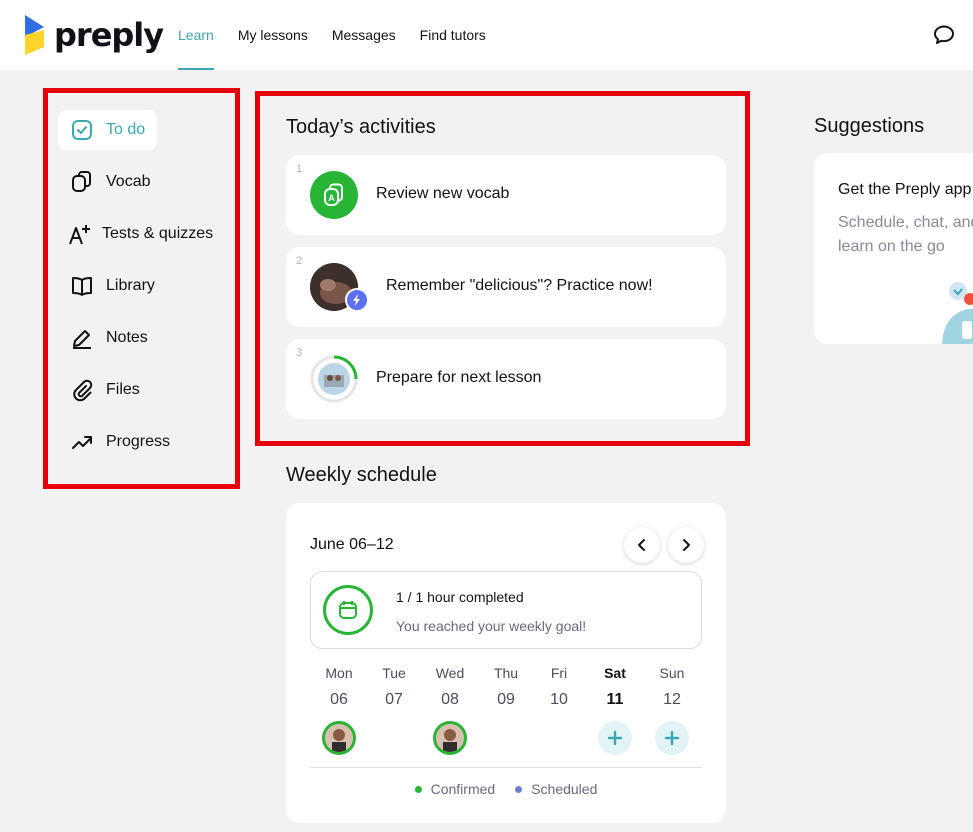 The width and height of the screenshot is (973, 832). What do you see at coordinates (559, 673) in the screenshot?
I see `day-name: Fri` at bounding box center [559, 673].